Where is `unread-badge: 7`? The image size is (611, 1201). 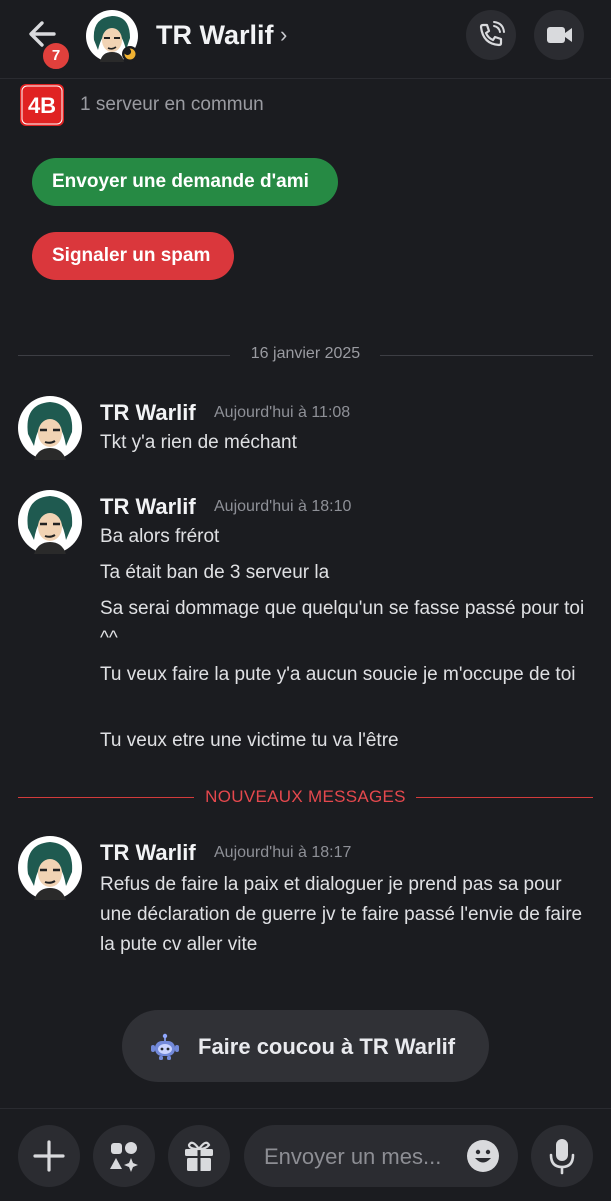 unread-badge: 7 is located at coordinates (56, 56).